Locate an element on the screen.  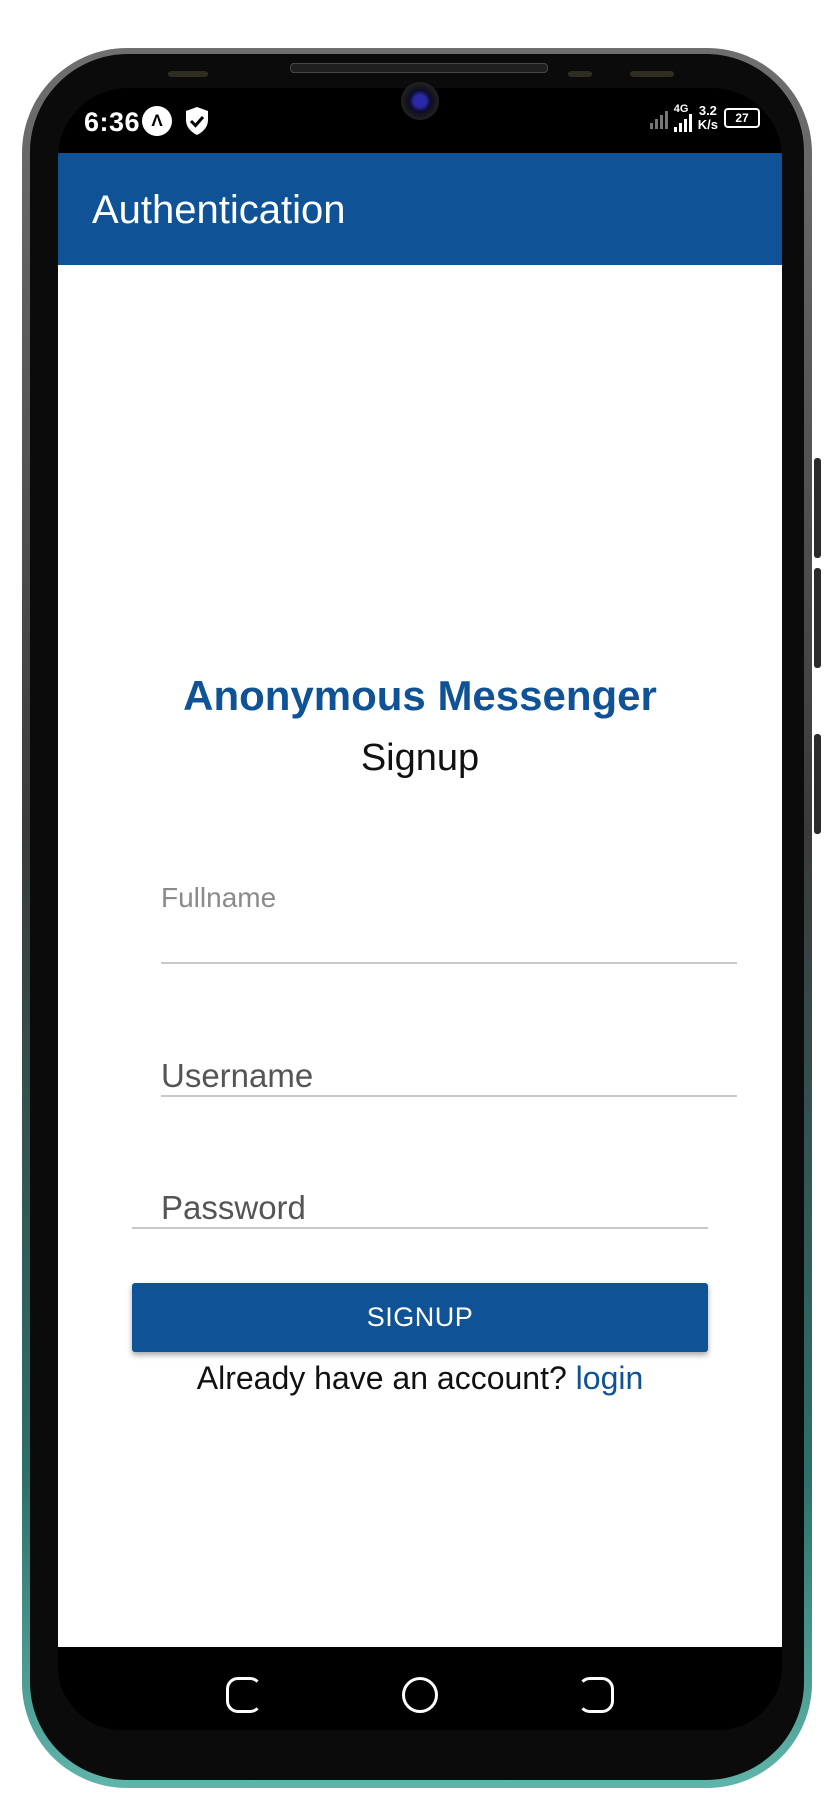
app-bar: Authentication is located at coordinates (420, 209).